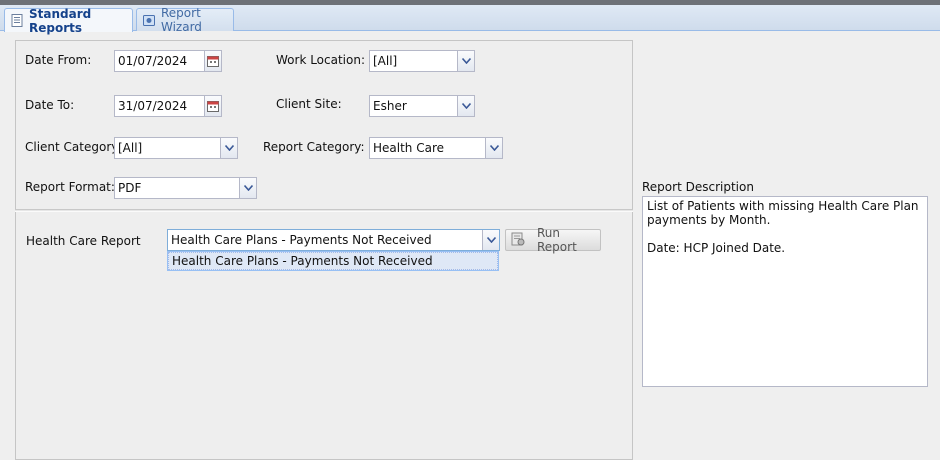 The image size is (940, 460). Describe the element at coordinates (60, 20) in the screenshot. I see `tab-standard-reports-label: Standard Reports` at that location.